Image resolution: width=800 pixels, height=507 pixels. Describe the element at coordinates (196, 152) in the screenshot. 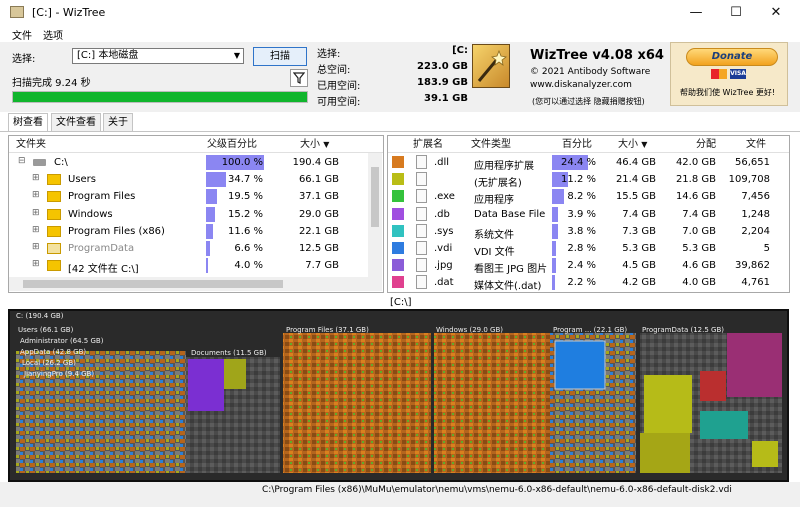

I see `tree-header-divider` at that location.